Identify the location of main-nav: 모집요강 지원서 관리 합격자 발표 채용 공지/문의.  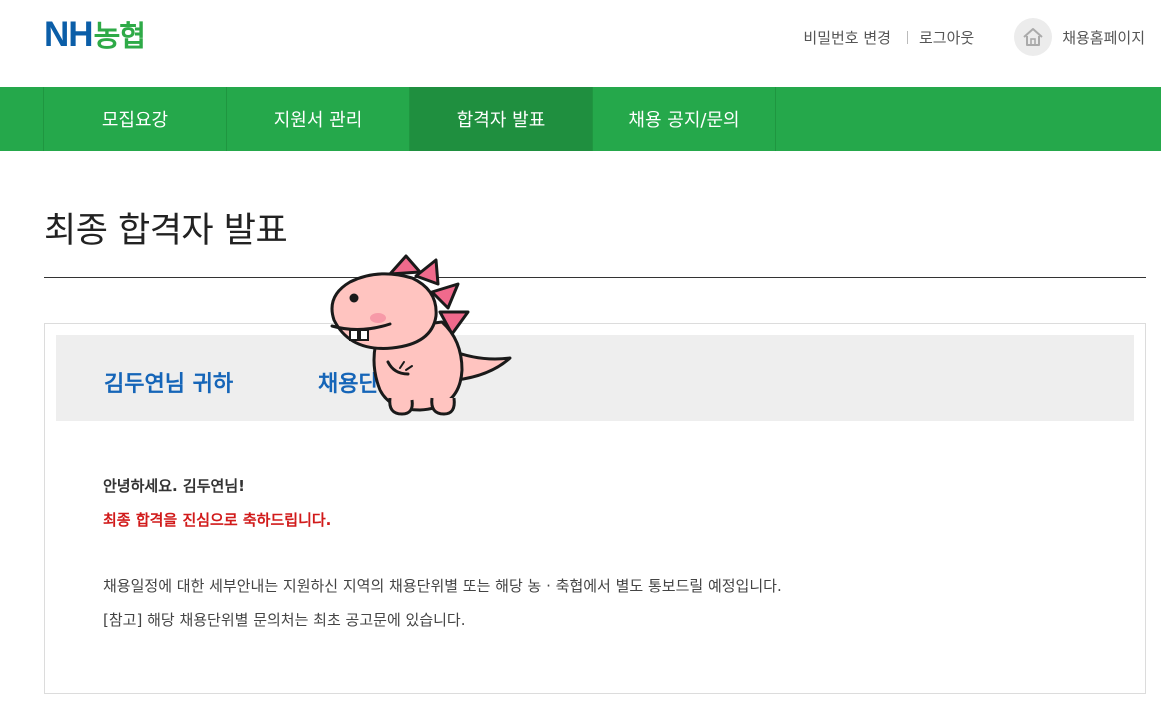
(580, 119).